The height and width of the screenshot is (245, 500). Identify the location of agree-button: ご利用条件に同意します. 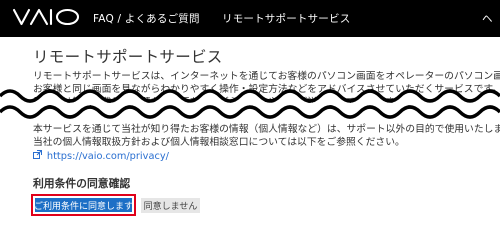
(83, 205).